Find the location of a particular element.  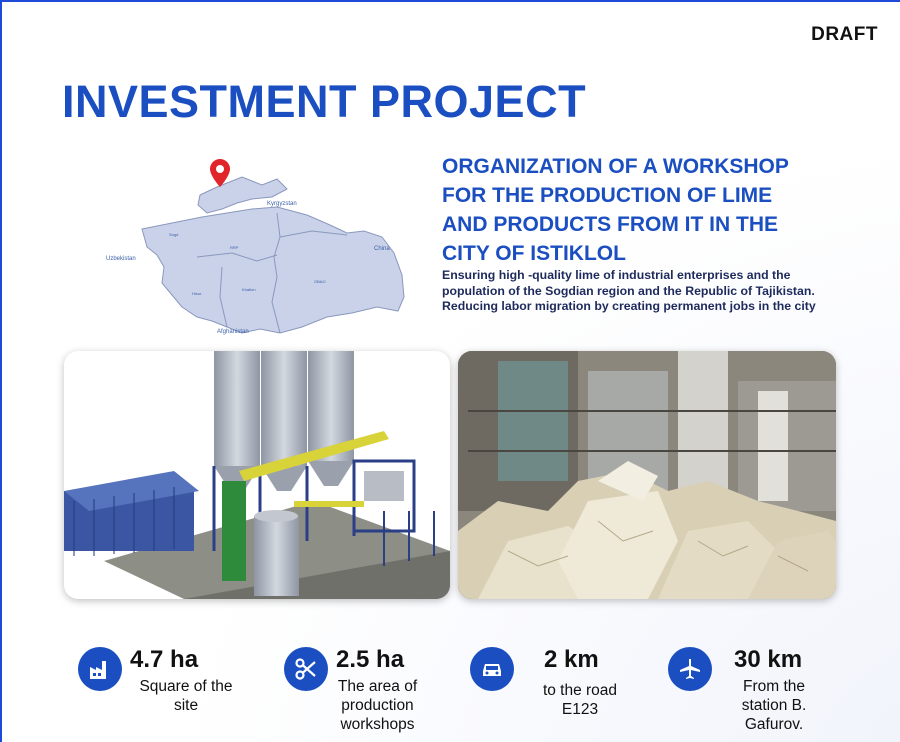

plant-rendering-image is located at coordinates (257, 475).